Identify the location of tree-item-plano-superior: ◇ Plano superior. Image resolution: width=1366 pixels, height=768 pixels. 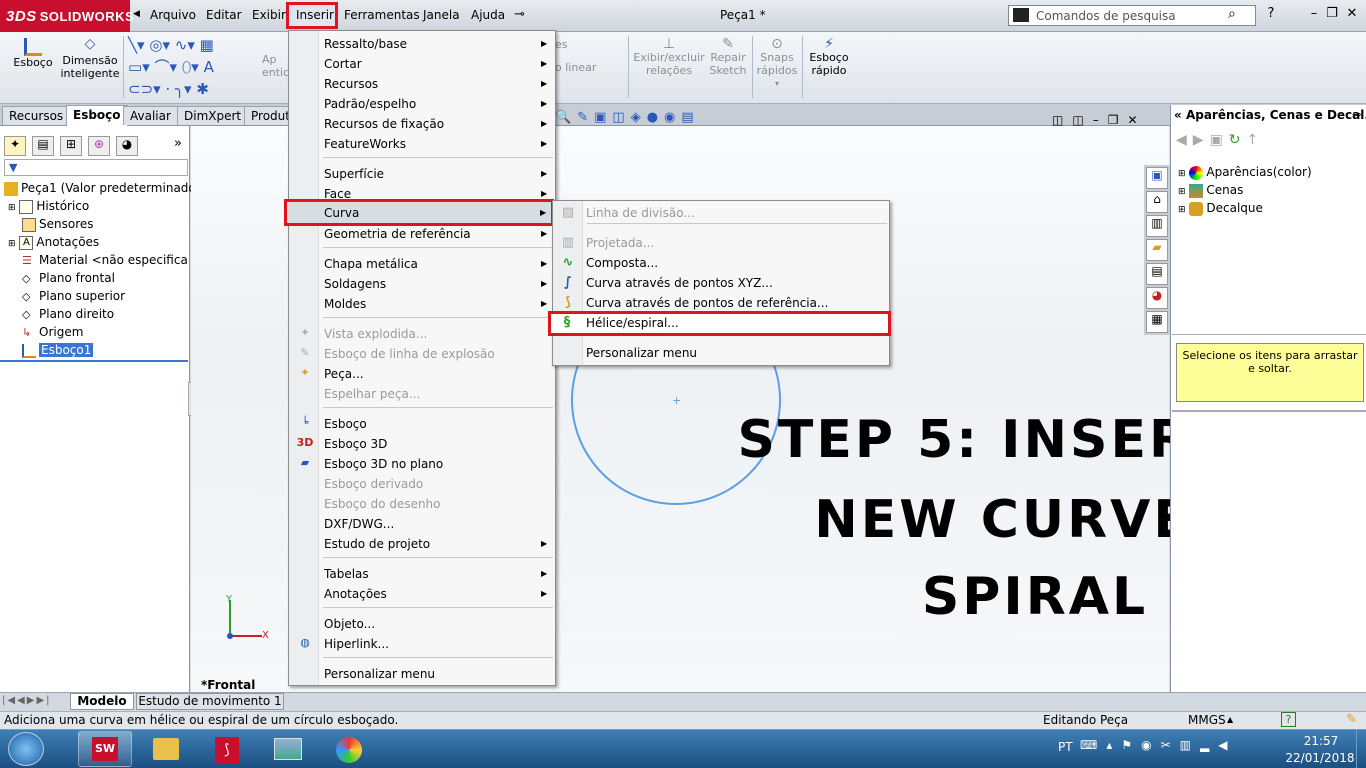
(73, 296).